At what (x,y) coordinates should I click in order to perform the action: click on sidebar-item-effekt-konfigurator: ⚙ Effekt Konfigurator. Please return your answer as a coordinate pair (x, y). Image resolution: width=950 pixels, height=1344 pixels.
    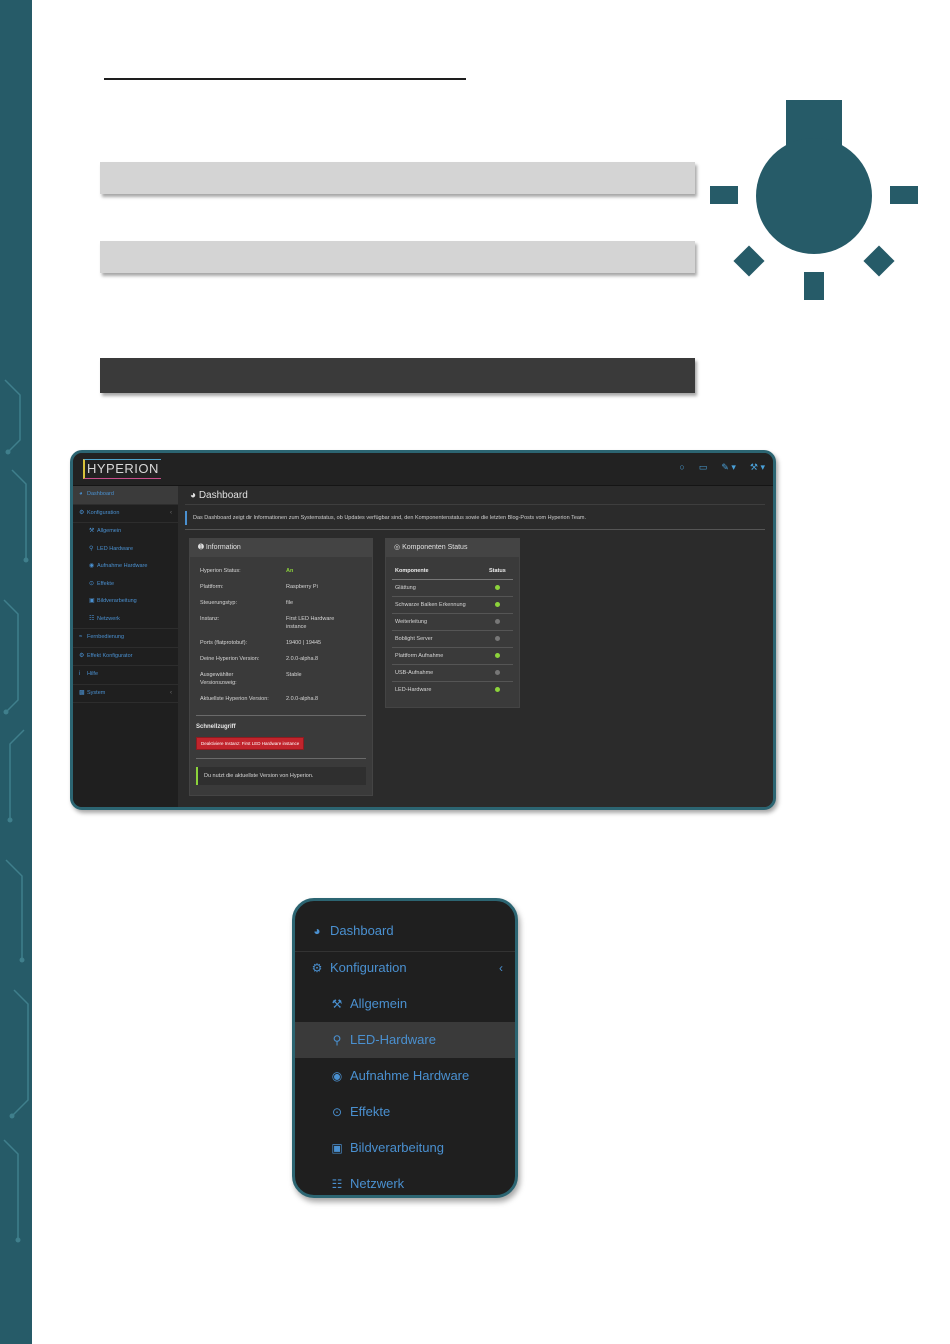
    Looking at the image, I should click on (125, 657).